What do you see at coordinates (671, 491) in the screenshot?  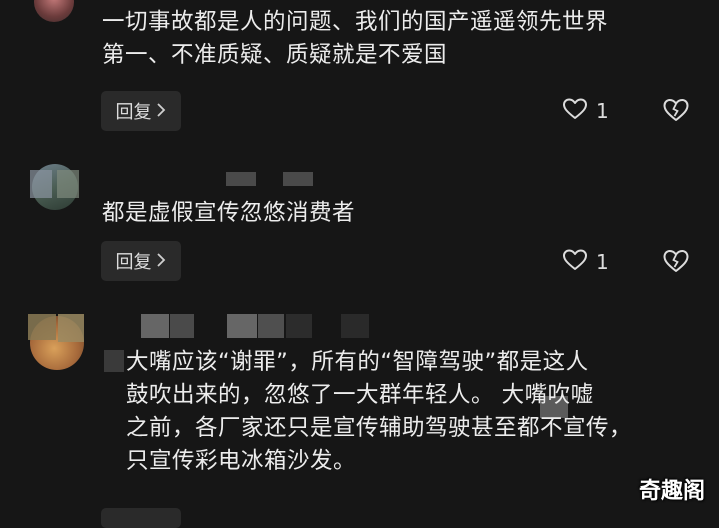 I see `watermark: 奇趣阁` at bounding box center [671, 491].